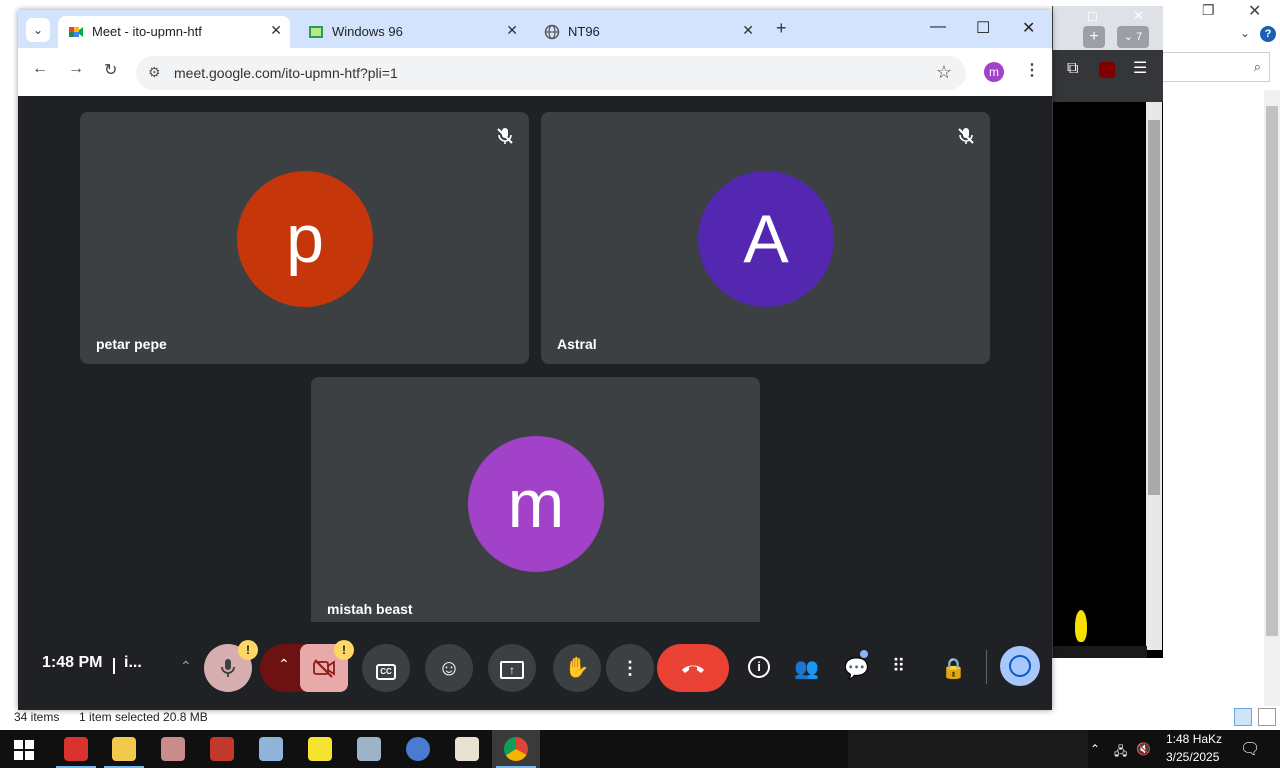 This screenshot has width=1280, height=768. What do you see at coordinates (1107, 70) in the screenshot?
I see `ublock-icon` at bounding box center [1107, 70].